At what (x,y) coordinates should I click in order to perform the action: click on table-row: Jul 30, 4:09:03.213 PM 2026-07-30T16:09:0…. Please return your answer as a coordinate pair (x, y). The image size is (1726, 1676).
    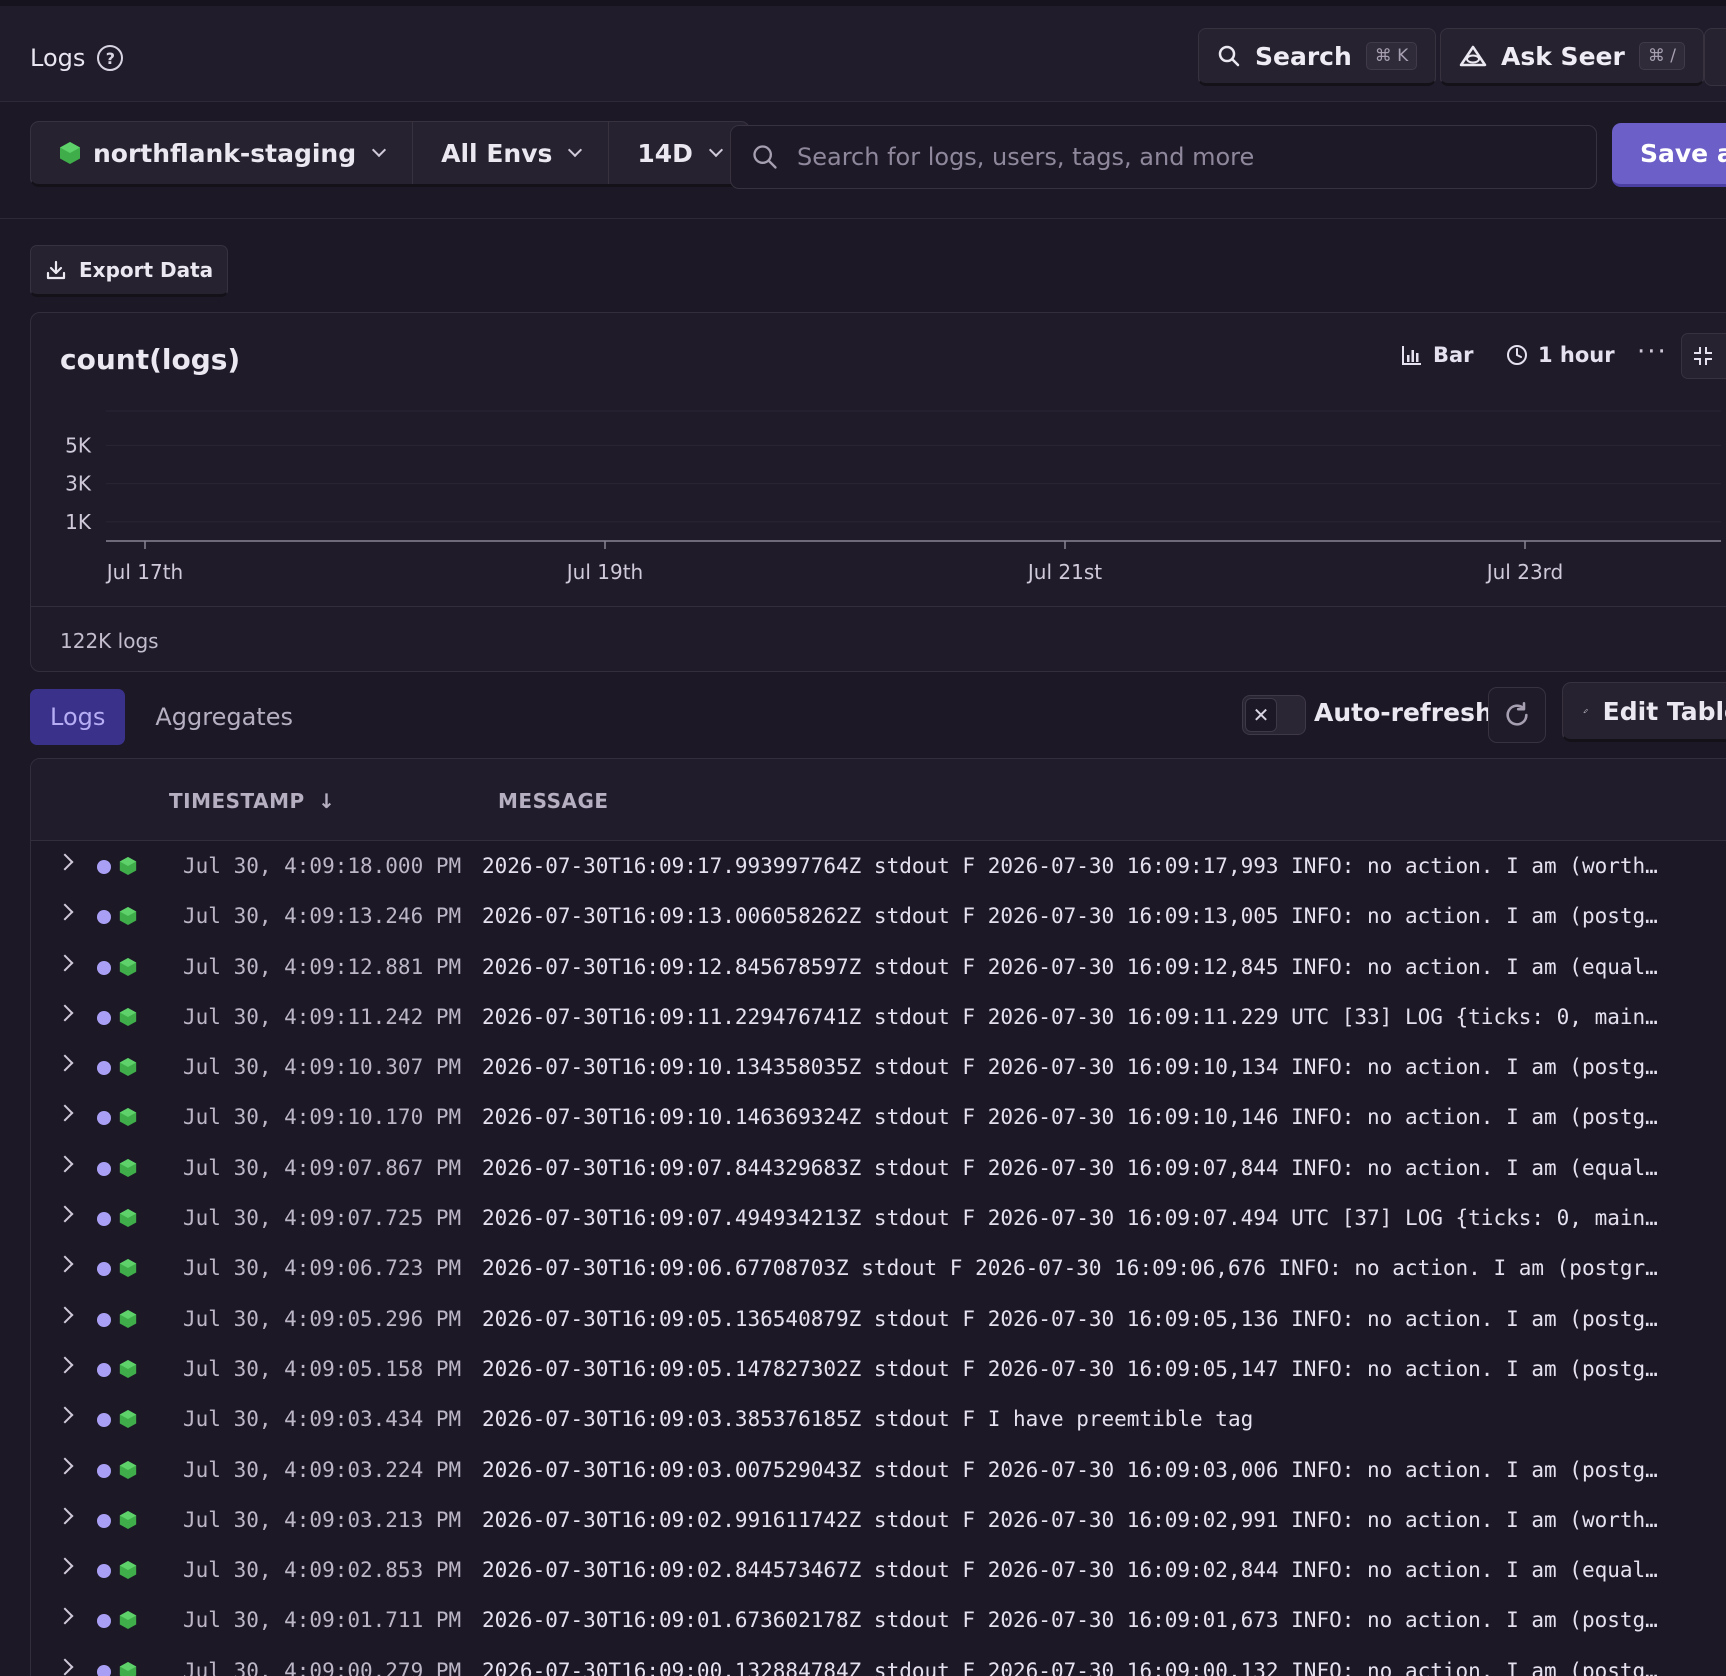
    Looking at the image, I should click on (878, 1521).